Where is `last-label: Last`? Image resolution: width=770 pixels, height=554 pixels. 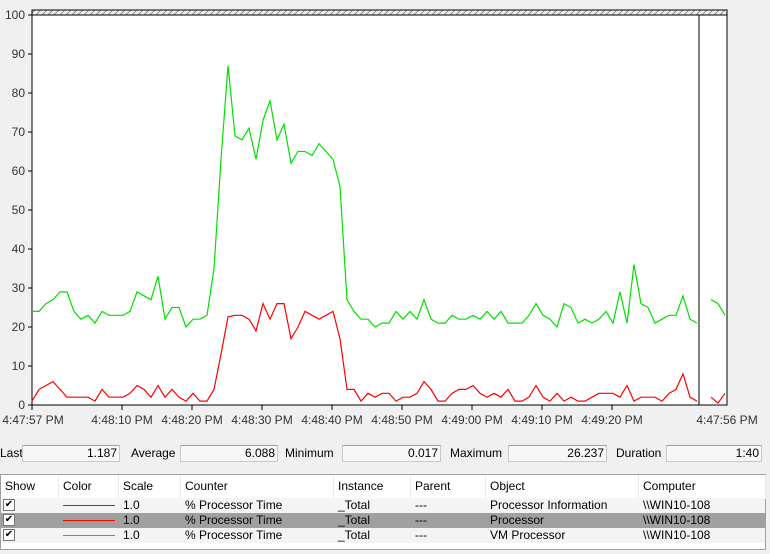 last-label: Last is located at coordinates (11, 453).